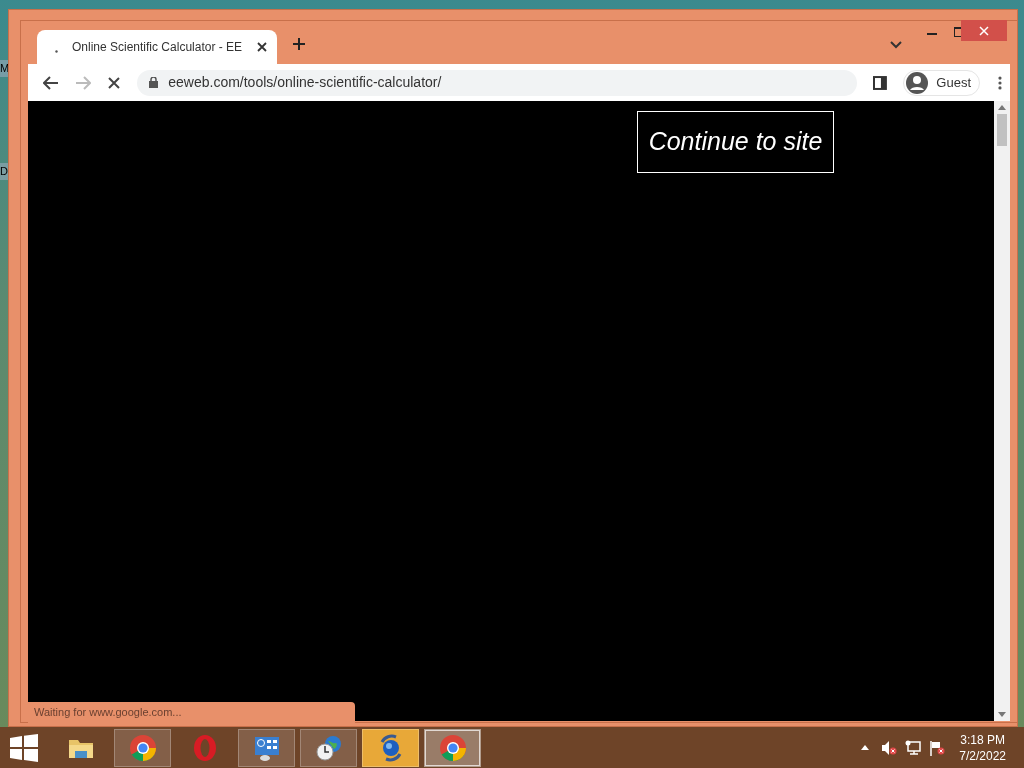 The image size is (1024, 768). Describe the element at coordinates (497, 82) in the screenshot. I see `address-bar: eeweb.com/tools/online-scientific-calculator/` at that location.